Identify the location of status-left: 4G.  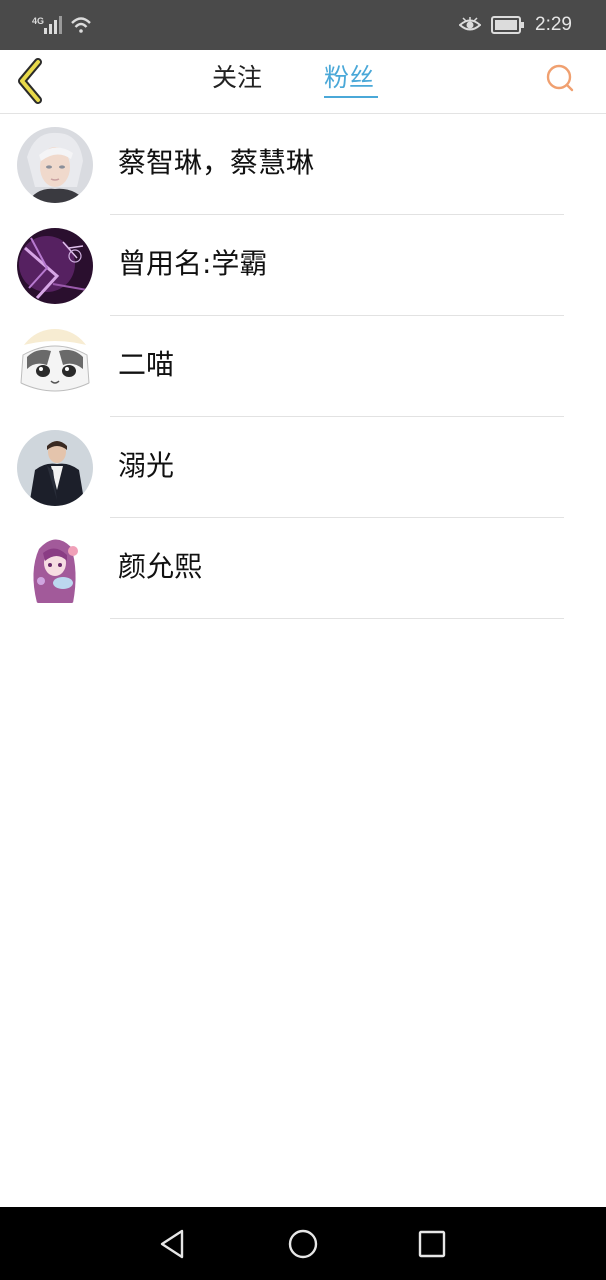
(67, 25).